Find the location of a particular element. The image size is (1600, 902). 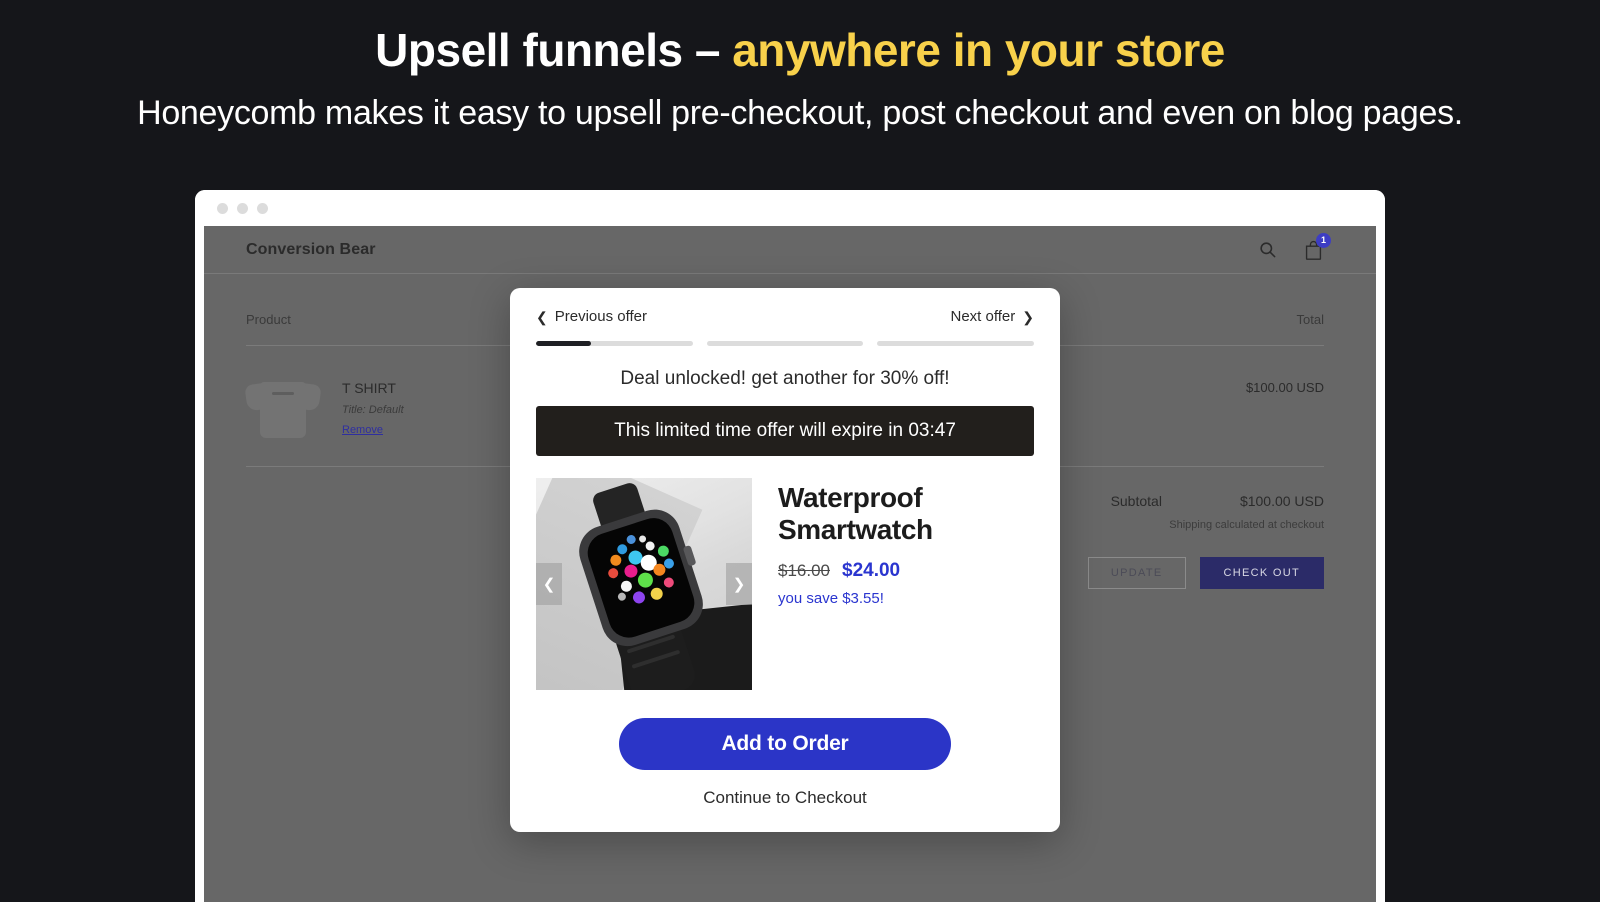

page-title-plain: Upsell funnels – is located at coordinates (554, 50).